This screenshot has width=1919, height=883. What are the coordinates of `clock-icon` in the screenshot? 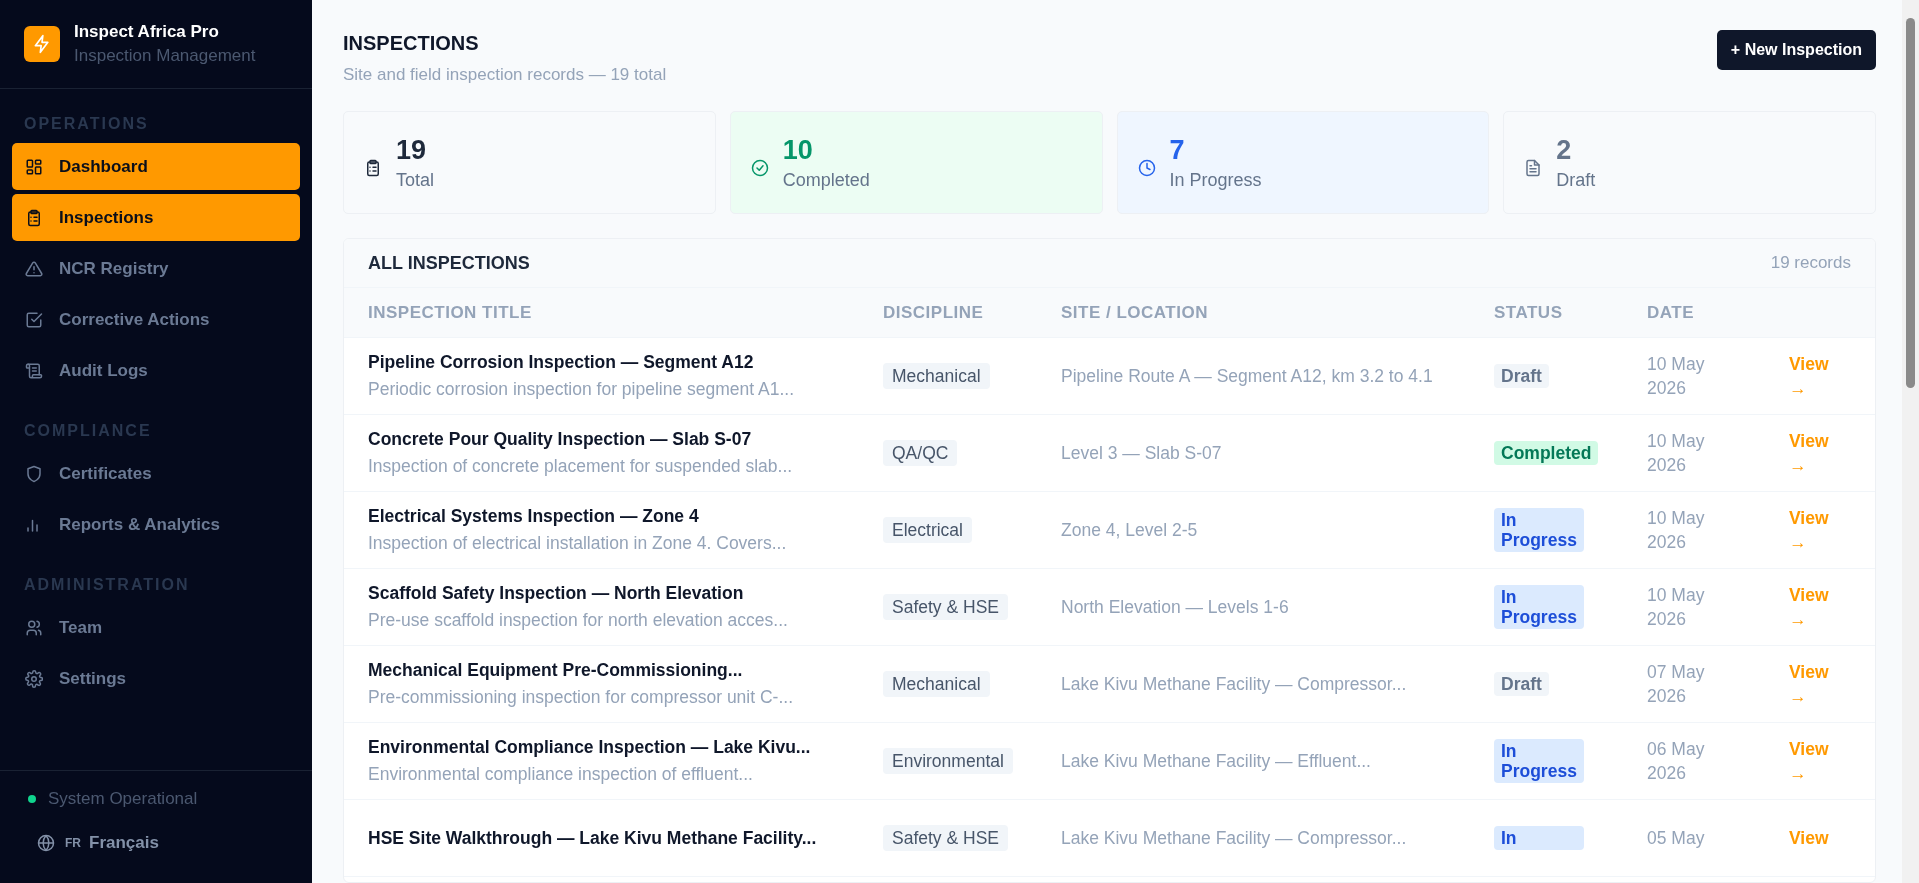 It's located at (1146, 167).